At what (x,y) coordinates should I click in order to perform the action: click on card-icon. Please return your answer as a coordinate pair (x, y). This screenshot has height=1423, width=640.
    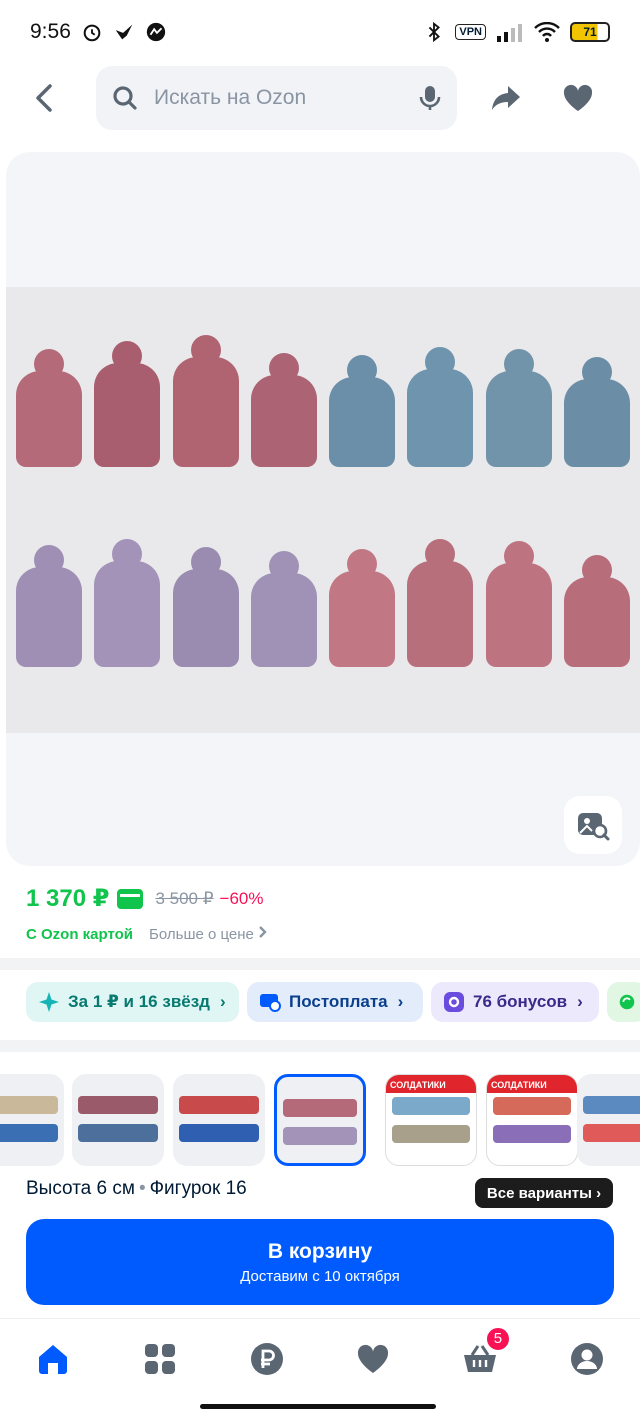
    Looking at the image, I should click on (130, 898).